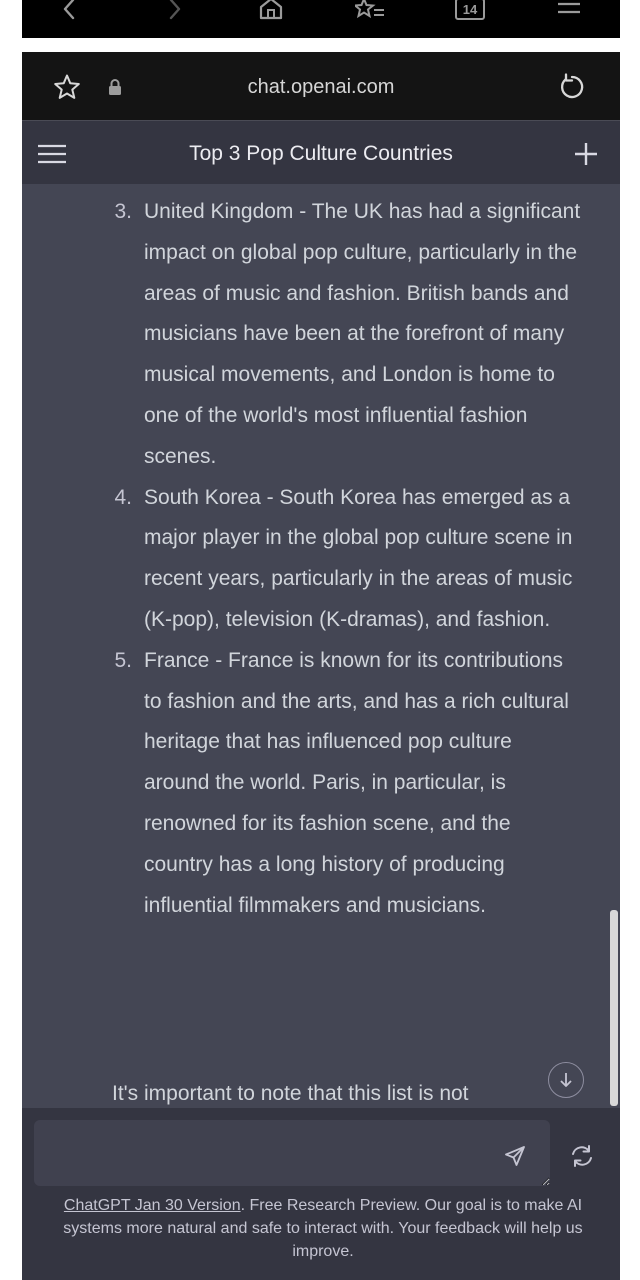 This screenshot has width=640, height=1280. What do you see at coordinates (271, 11) in the screenshot?
I see `home-icon` at bounding box center [271, 11].